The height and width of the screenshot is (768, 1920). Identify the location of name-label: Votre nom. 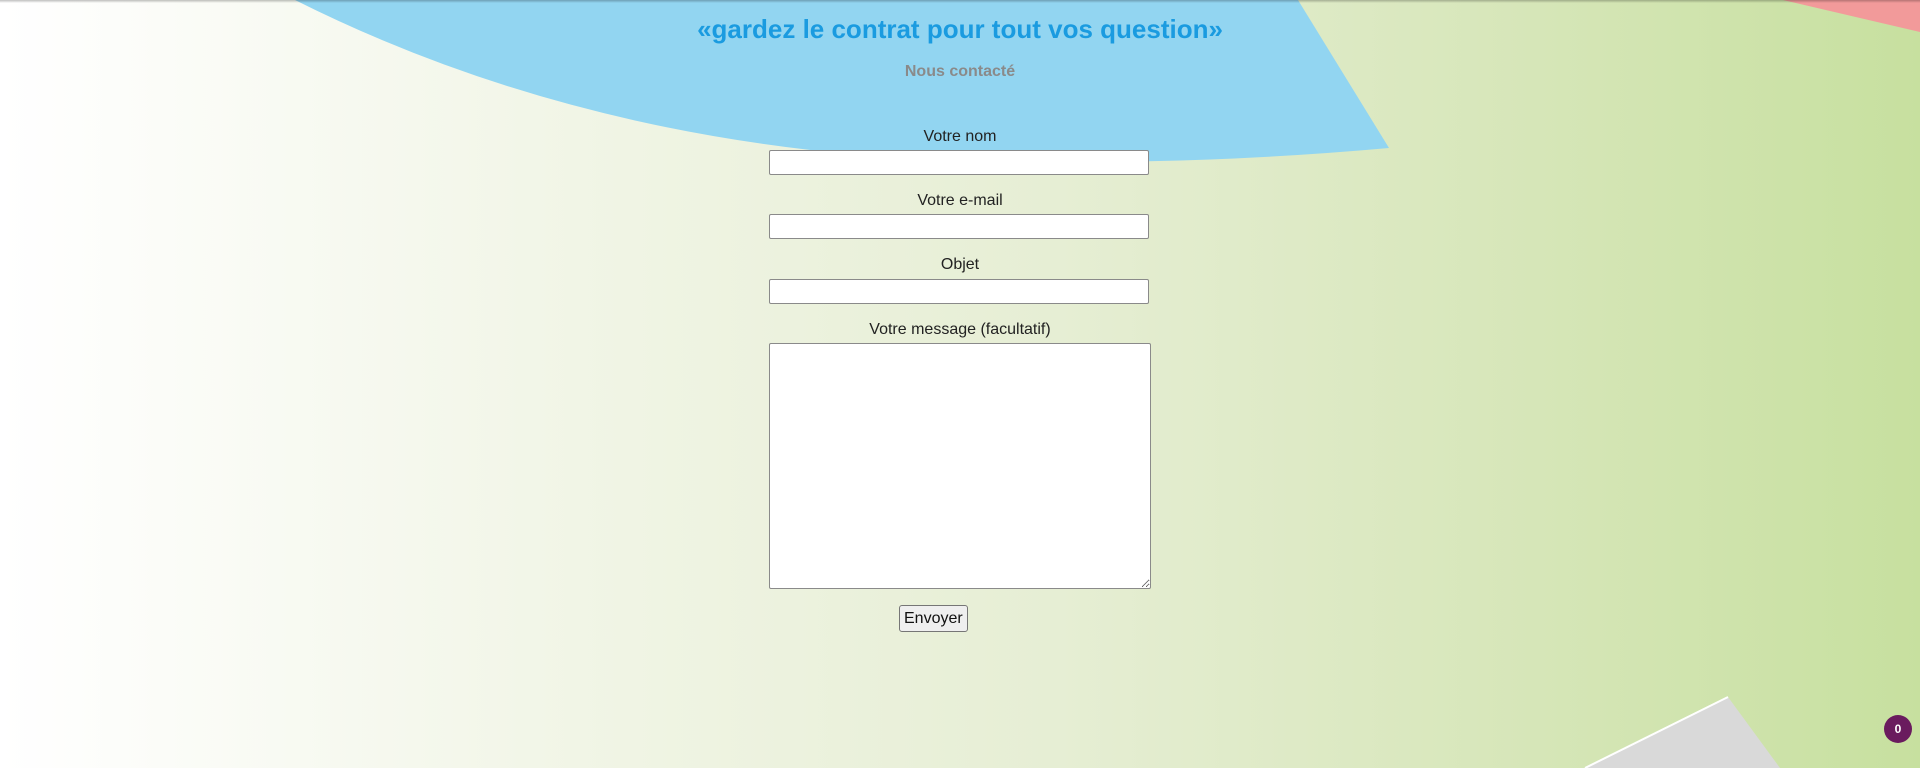
(960, 136).